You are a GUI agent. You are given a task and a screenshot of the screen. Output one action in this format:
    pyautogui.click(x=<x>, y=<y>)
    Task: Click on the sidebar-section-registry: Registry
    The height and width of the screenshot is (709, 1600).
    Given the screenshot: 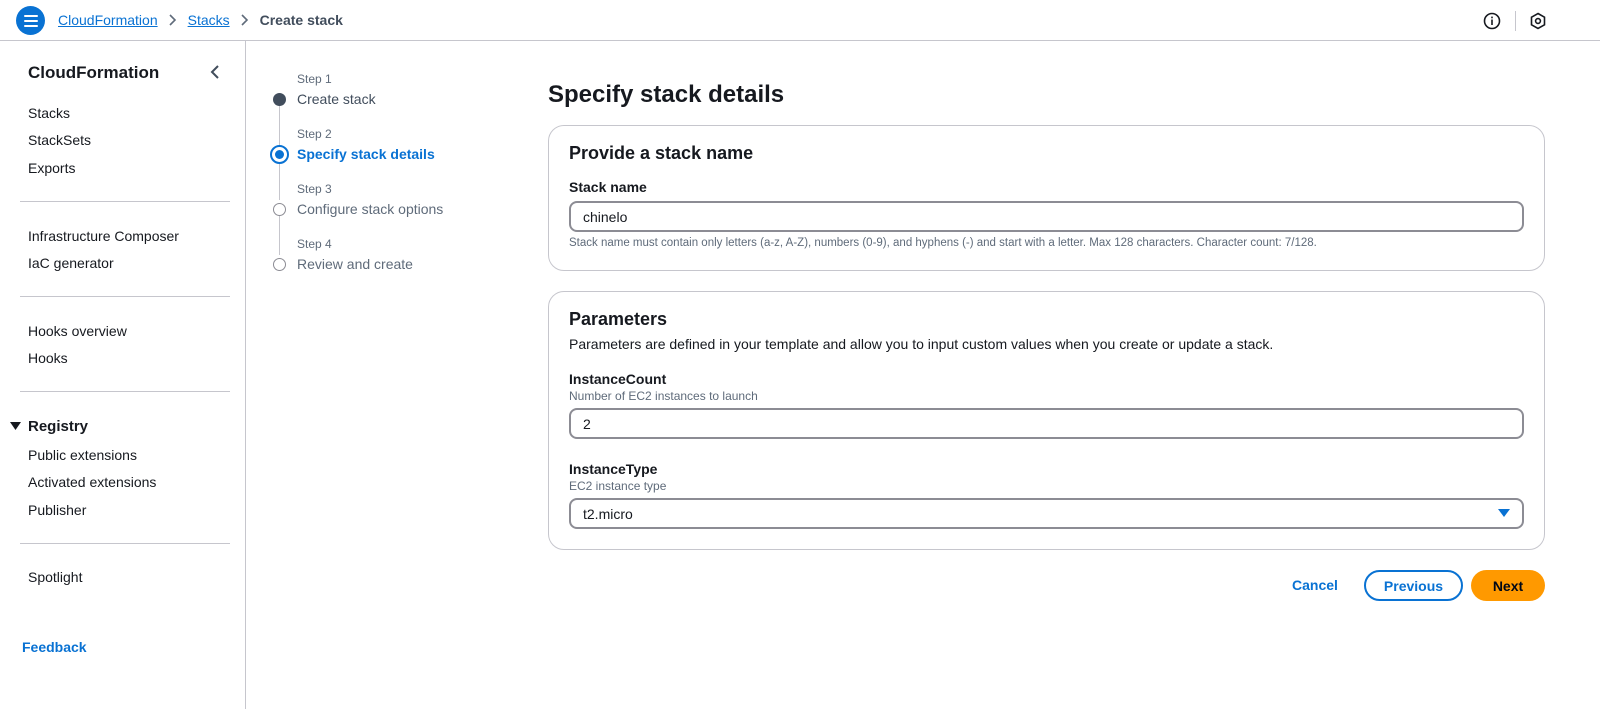 What is the action you would take?
    pyautogui.click(x=49, y=426)
    